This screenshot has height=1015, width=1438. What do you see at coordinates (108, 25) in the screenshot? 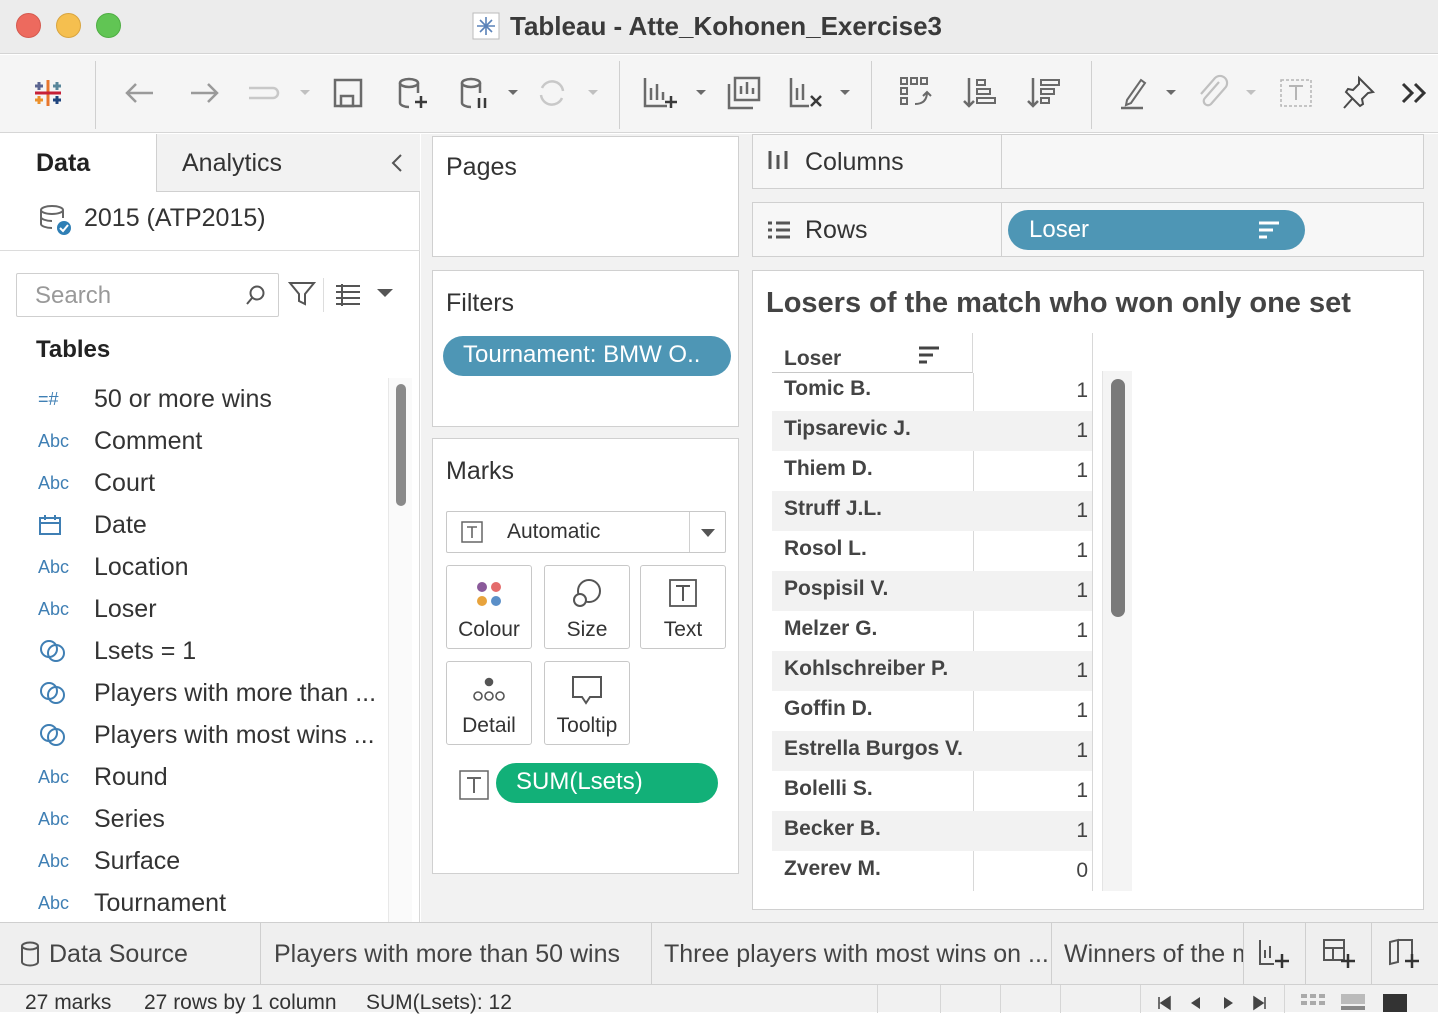
I see `maximize-window-button` at bounding box center [108, 25].